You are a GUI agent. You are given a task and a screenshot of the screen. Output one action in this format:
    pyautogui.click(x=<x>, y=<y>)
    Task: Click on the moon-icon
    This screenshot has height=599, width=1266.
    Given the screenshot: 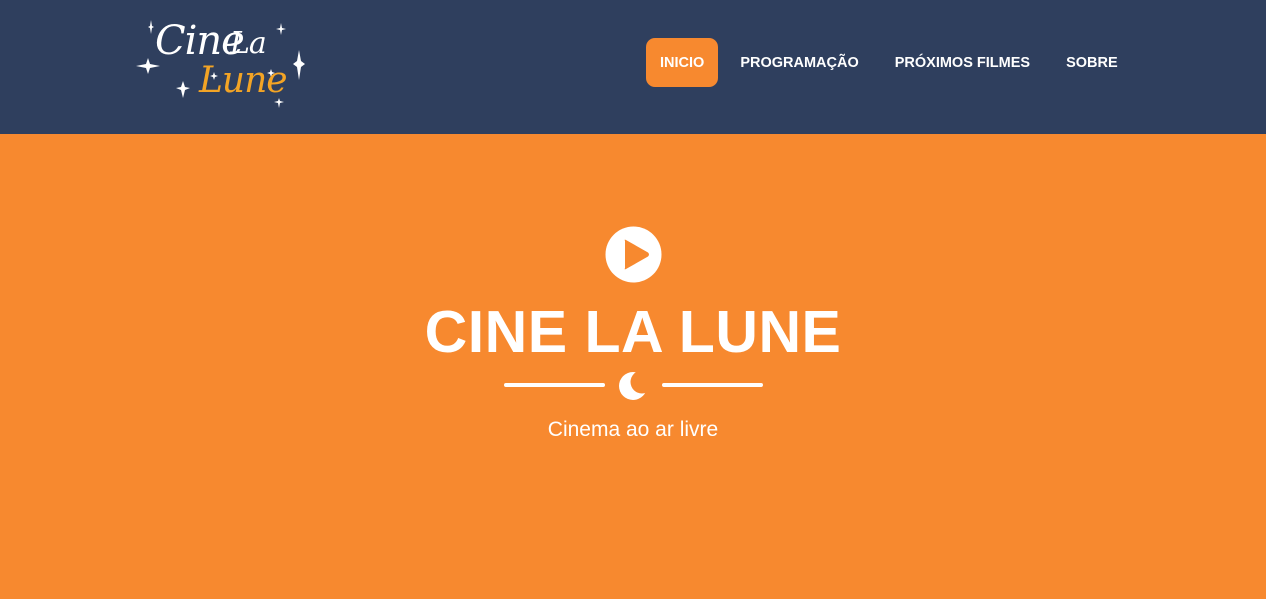 What is the action you would take?
    pyautogui.click(x=633, y=386)
    